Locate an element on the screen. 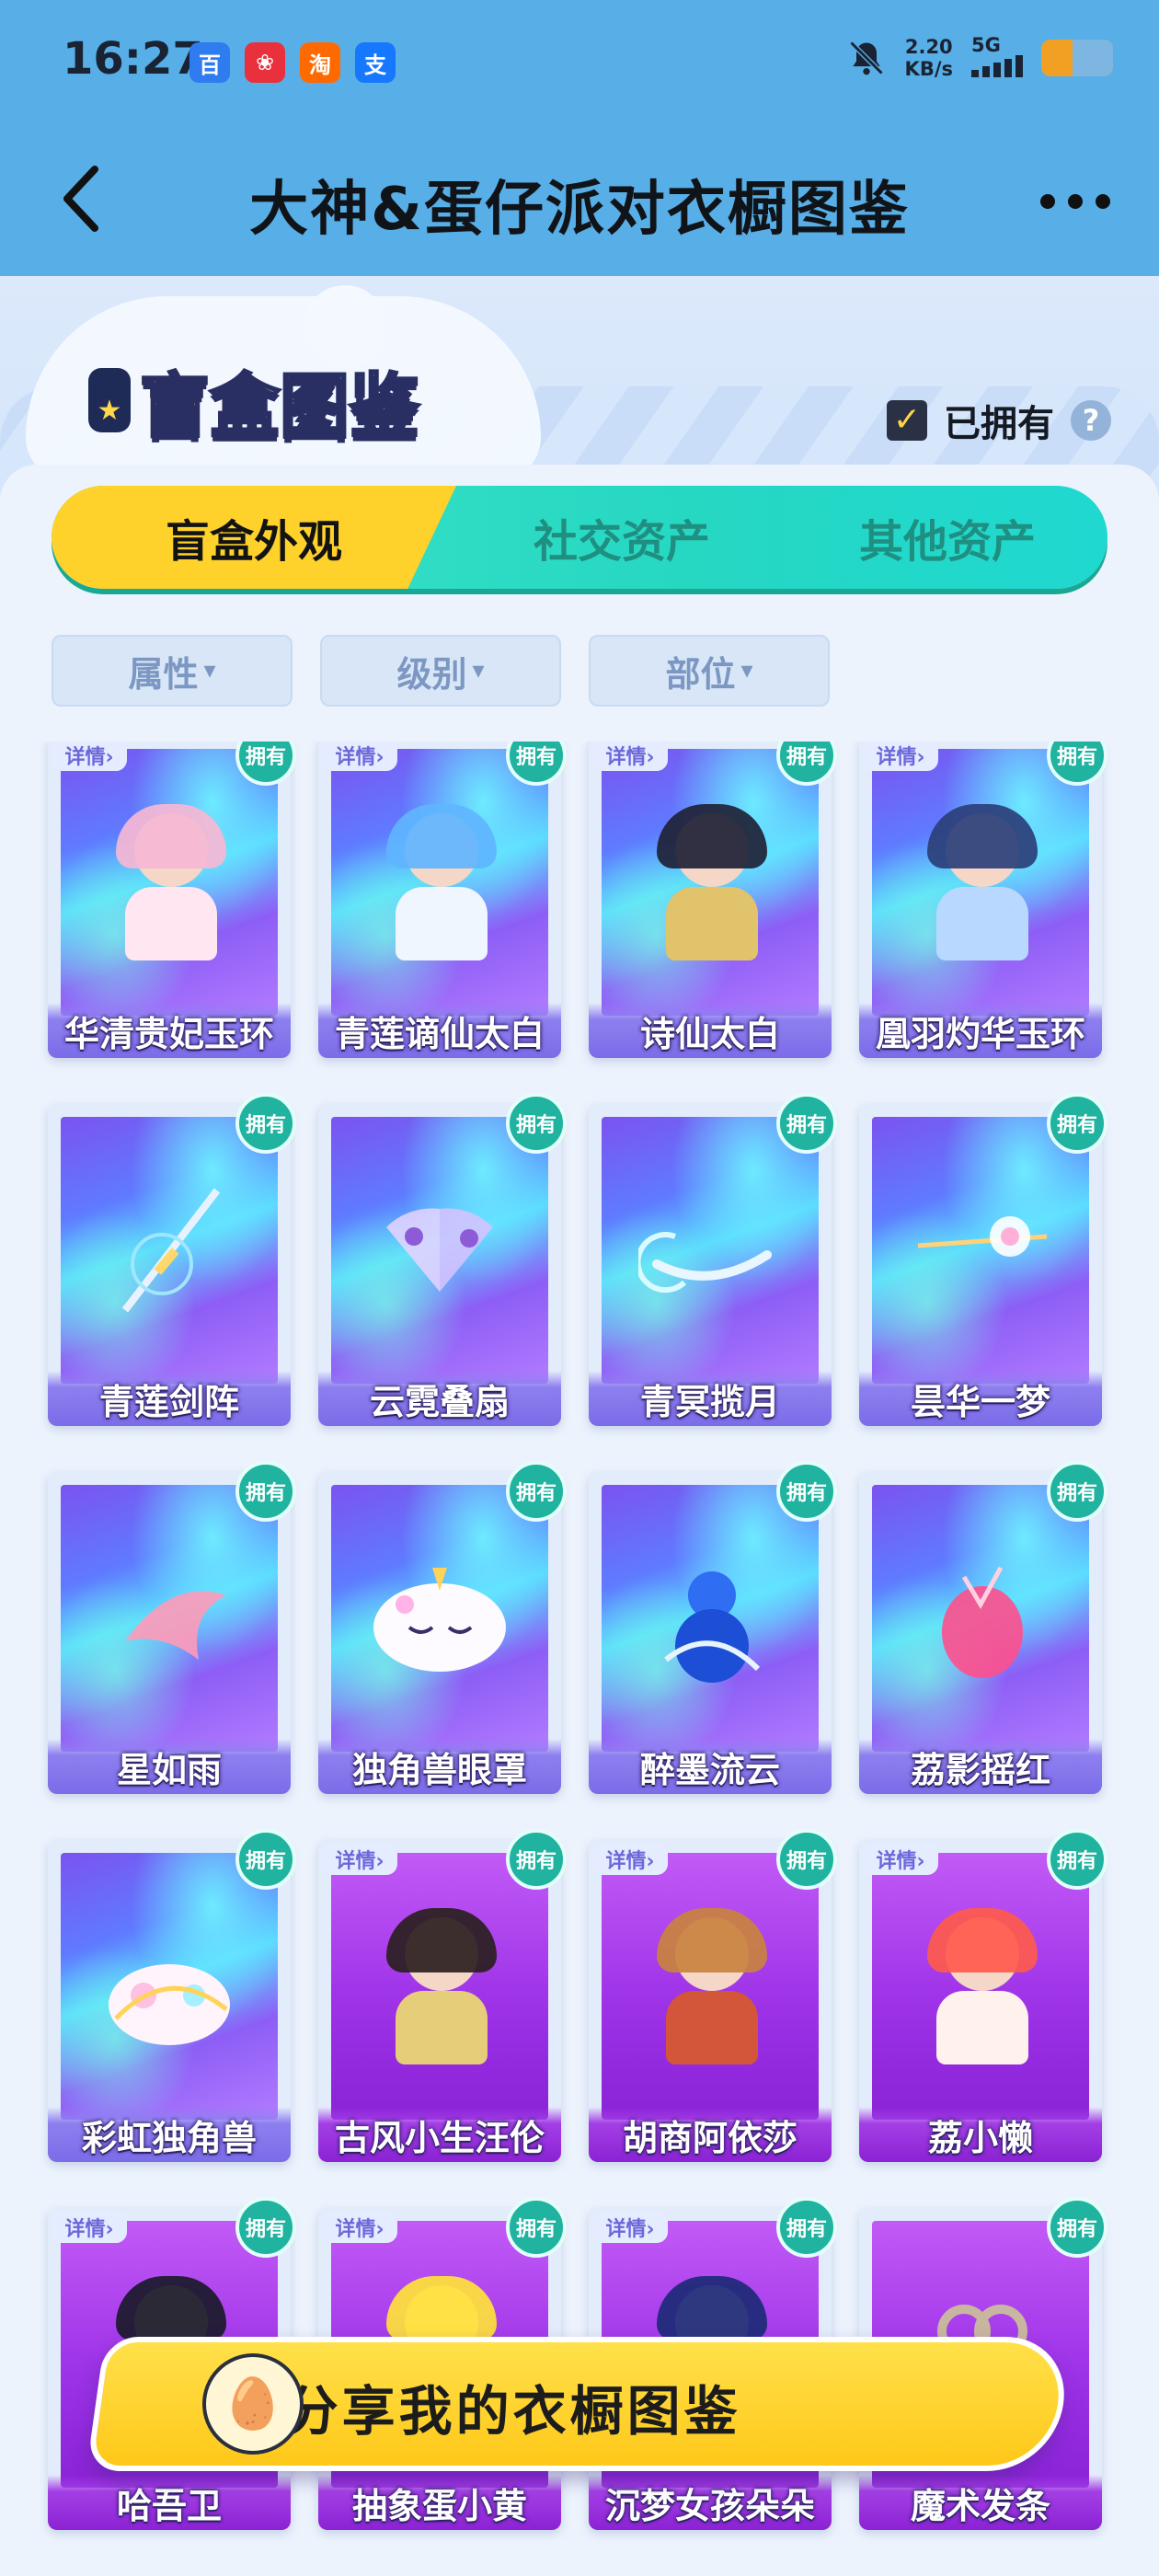 The image size is (1159, 2576). item-name: 胡商阿依莎 is located at coordinates (710, 2134).